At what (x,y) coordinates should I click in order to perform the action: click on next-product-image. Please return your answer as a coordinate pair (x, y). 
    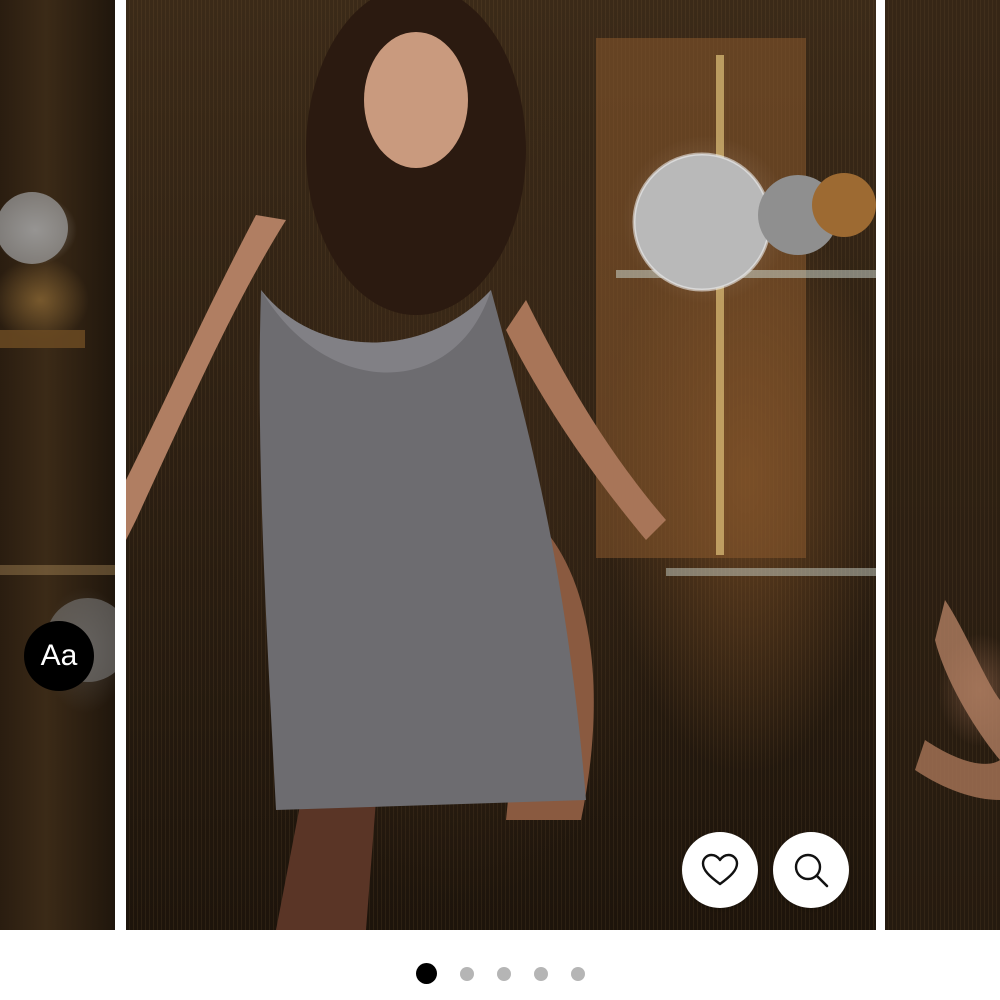
    Looking at the image, I should click on (942, 465).